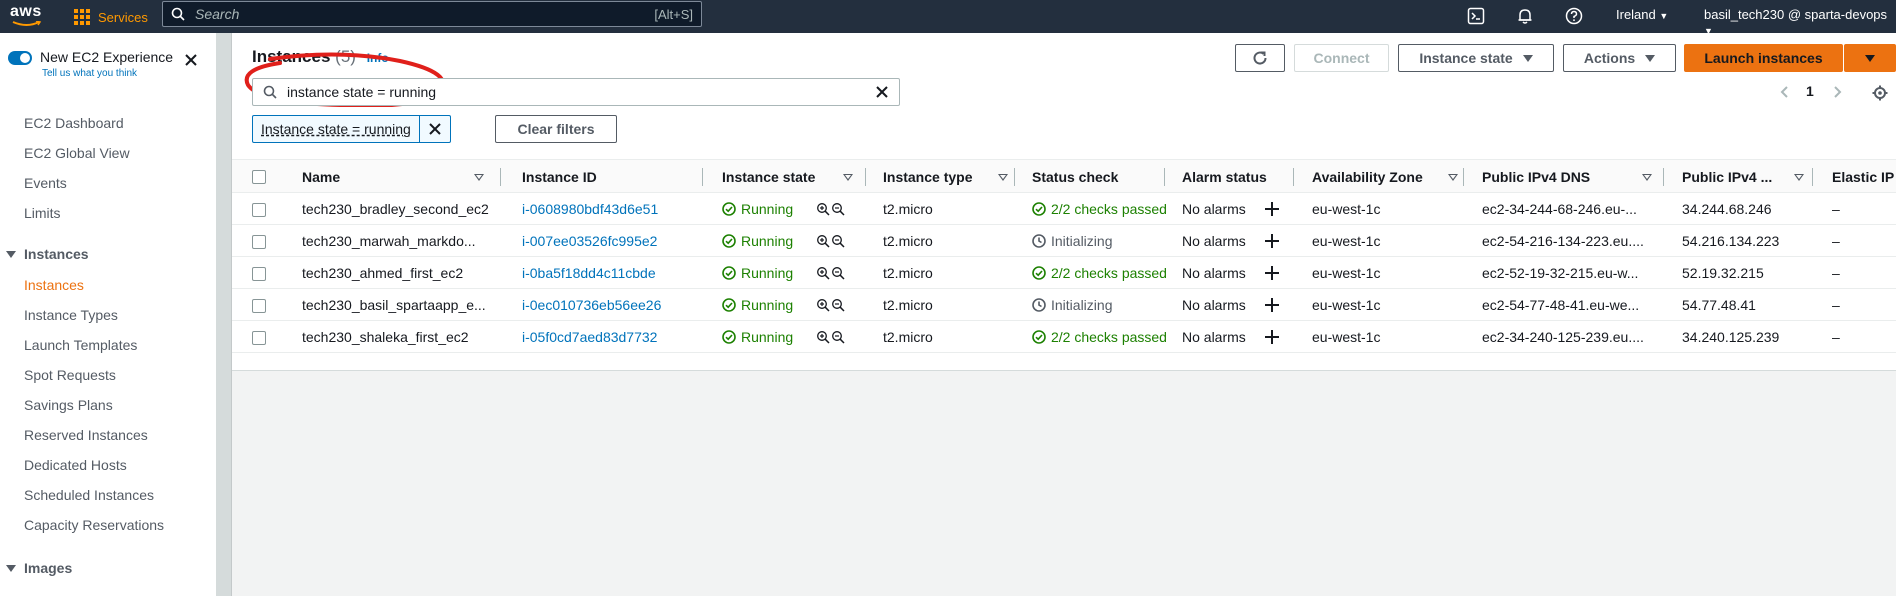 This screenshot has width=1896, height=596. Describe the element at coordinates (94, 525) in the screenshot. I see `sidebar-item-capacity-reservations: Capacity Reservations` at that location.